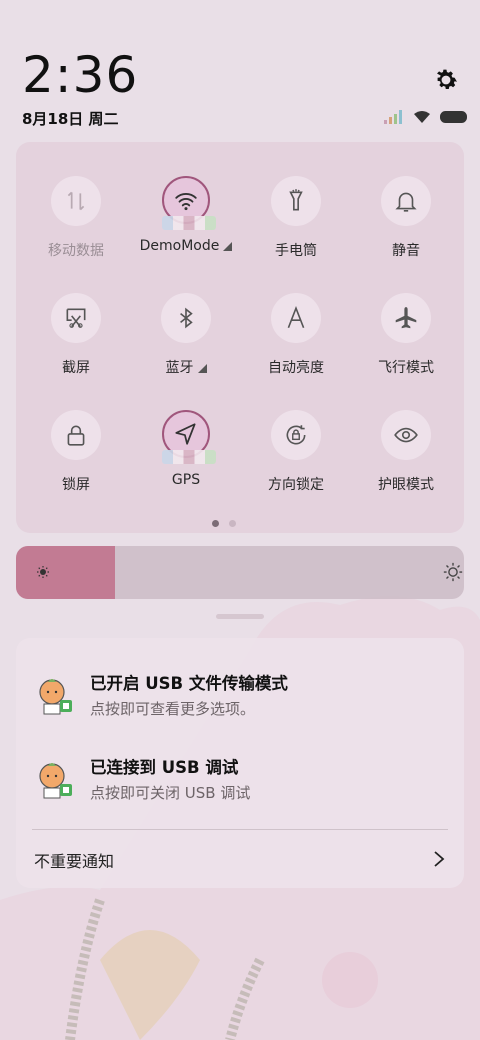  Describe the element at coordinates (296, 368) in the screenshot. I see `tile-label: 自动亮度` at that location.